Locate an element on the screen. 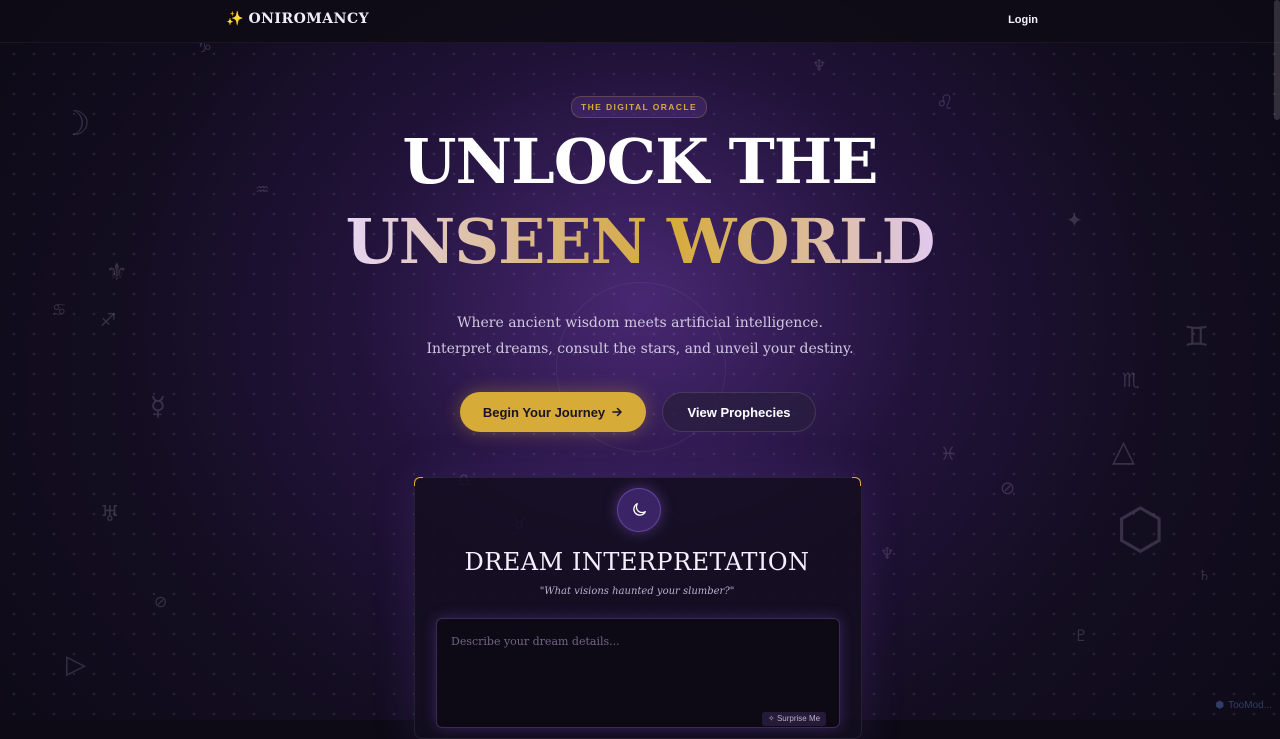 The image size is (1280, 739). zodiac-glyph-icon: ♓ is located at coordinates (948, 454).